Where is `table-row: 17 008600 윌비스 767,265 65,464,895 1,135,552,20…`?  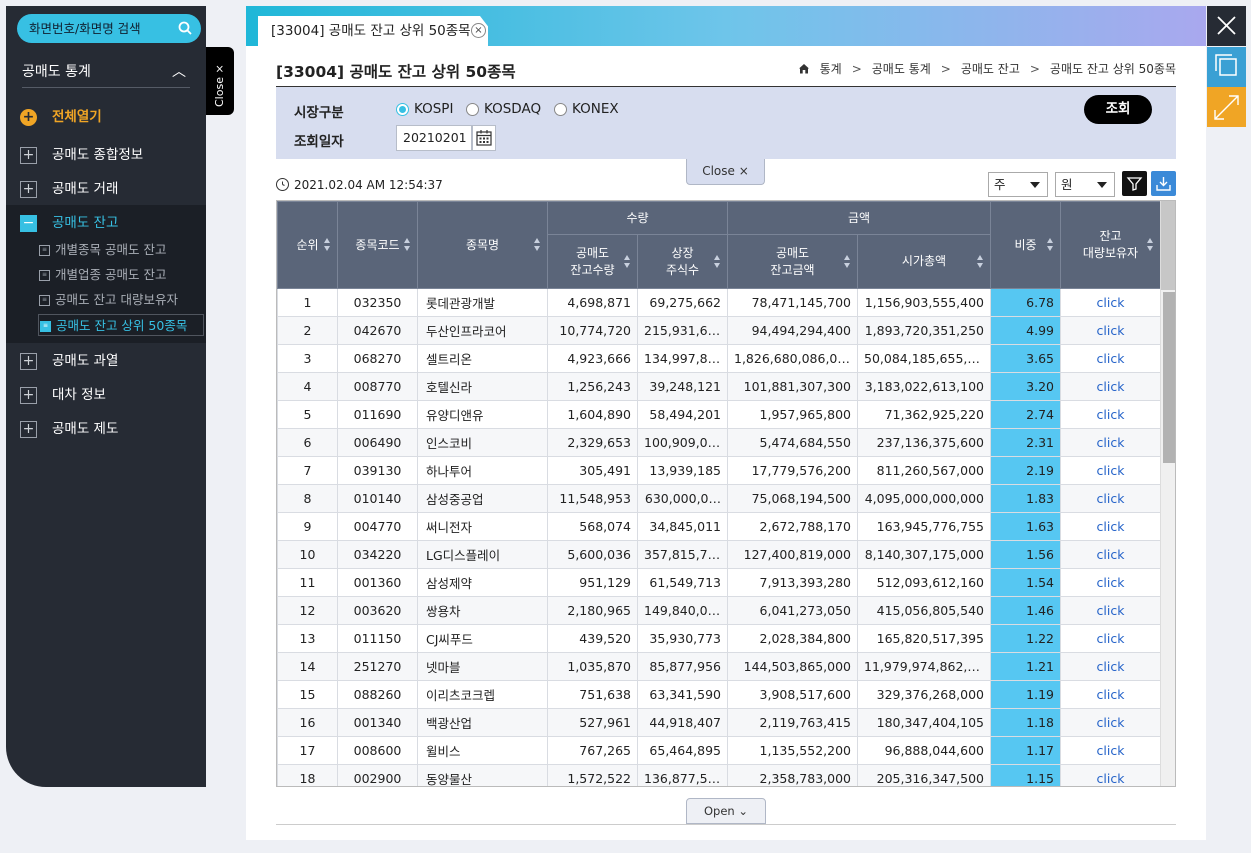 table-row: 17 008600 윌비스 767,265 65,464,895 1,135,552,20… is located at coordinates (719, 750).